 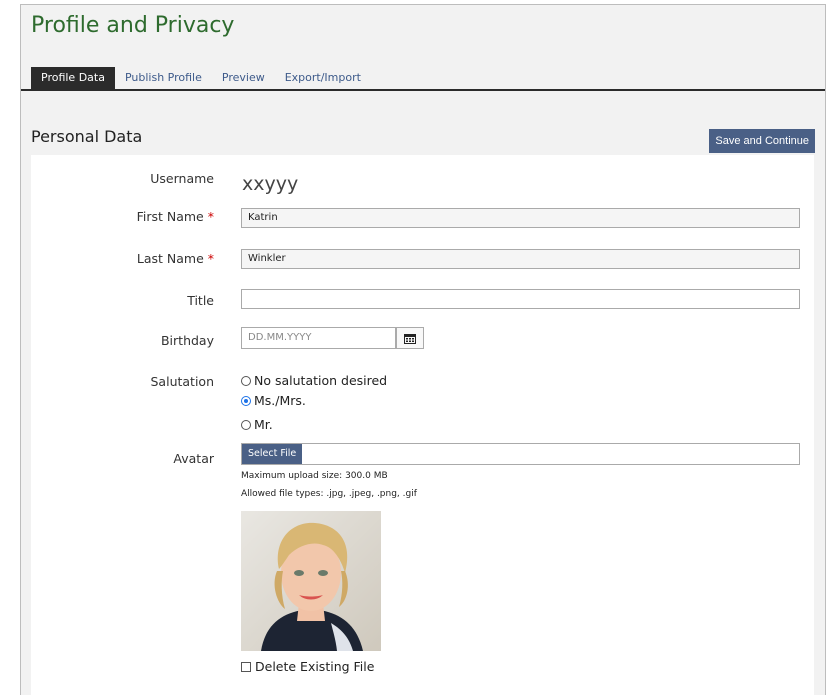 What do you see at coordinates (243, 78) in the screenshot?
I see `tab-preview: Preview` at bounding box center [243, 78].